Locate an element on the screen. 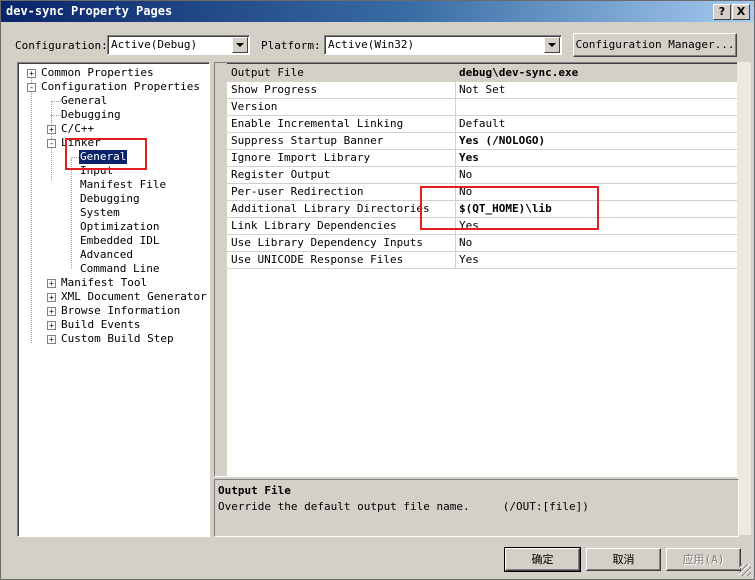  configuration-value: Active(Debug) is located at coordinates (154, 44).